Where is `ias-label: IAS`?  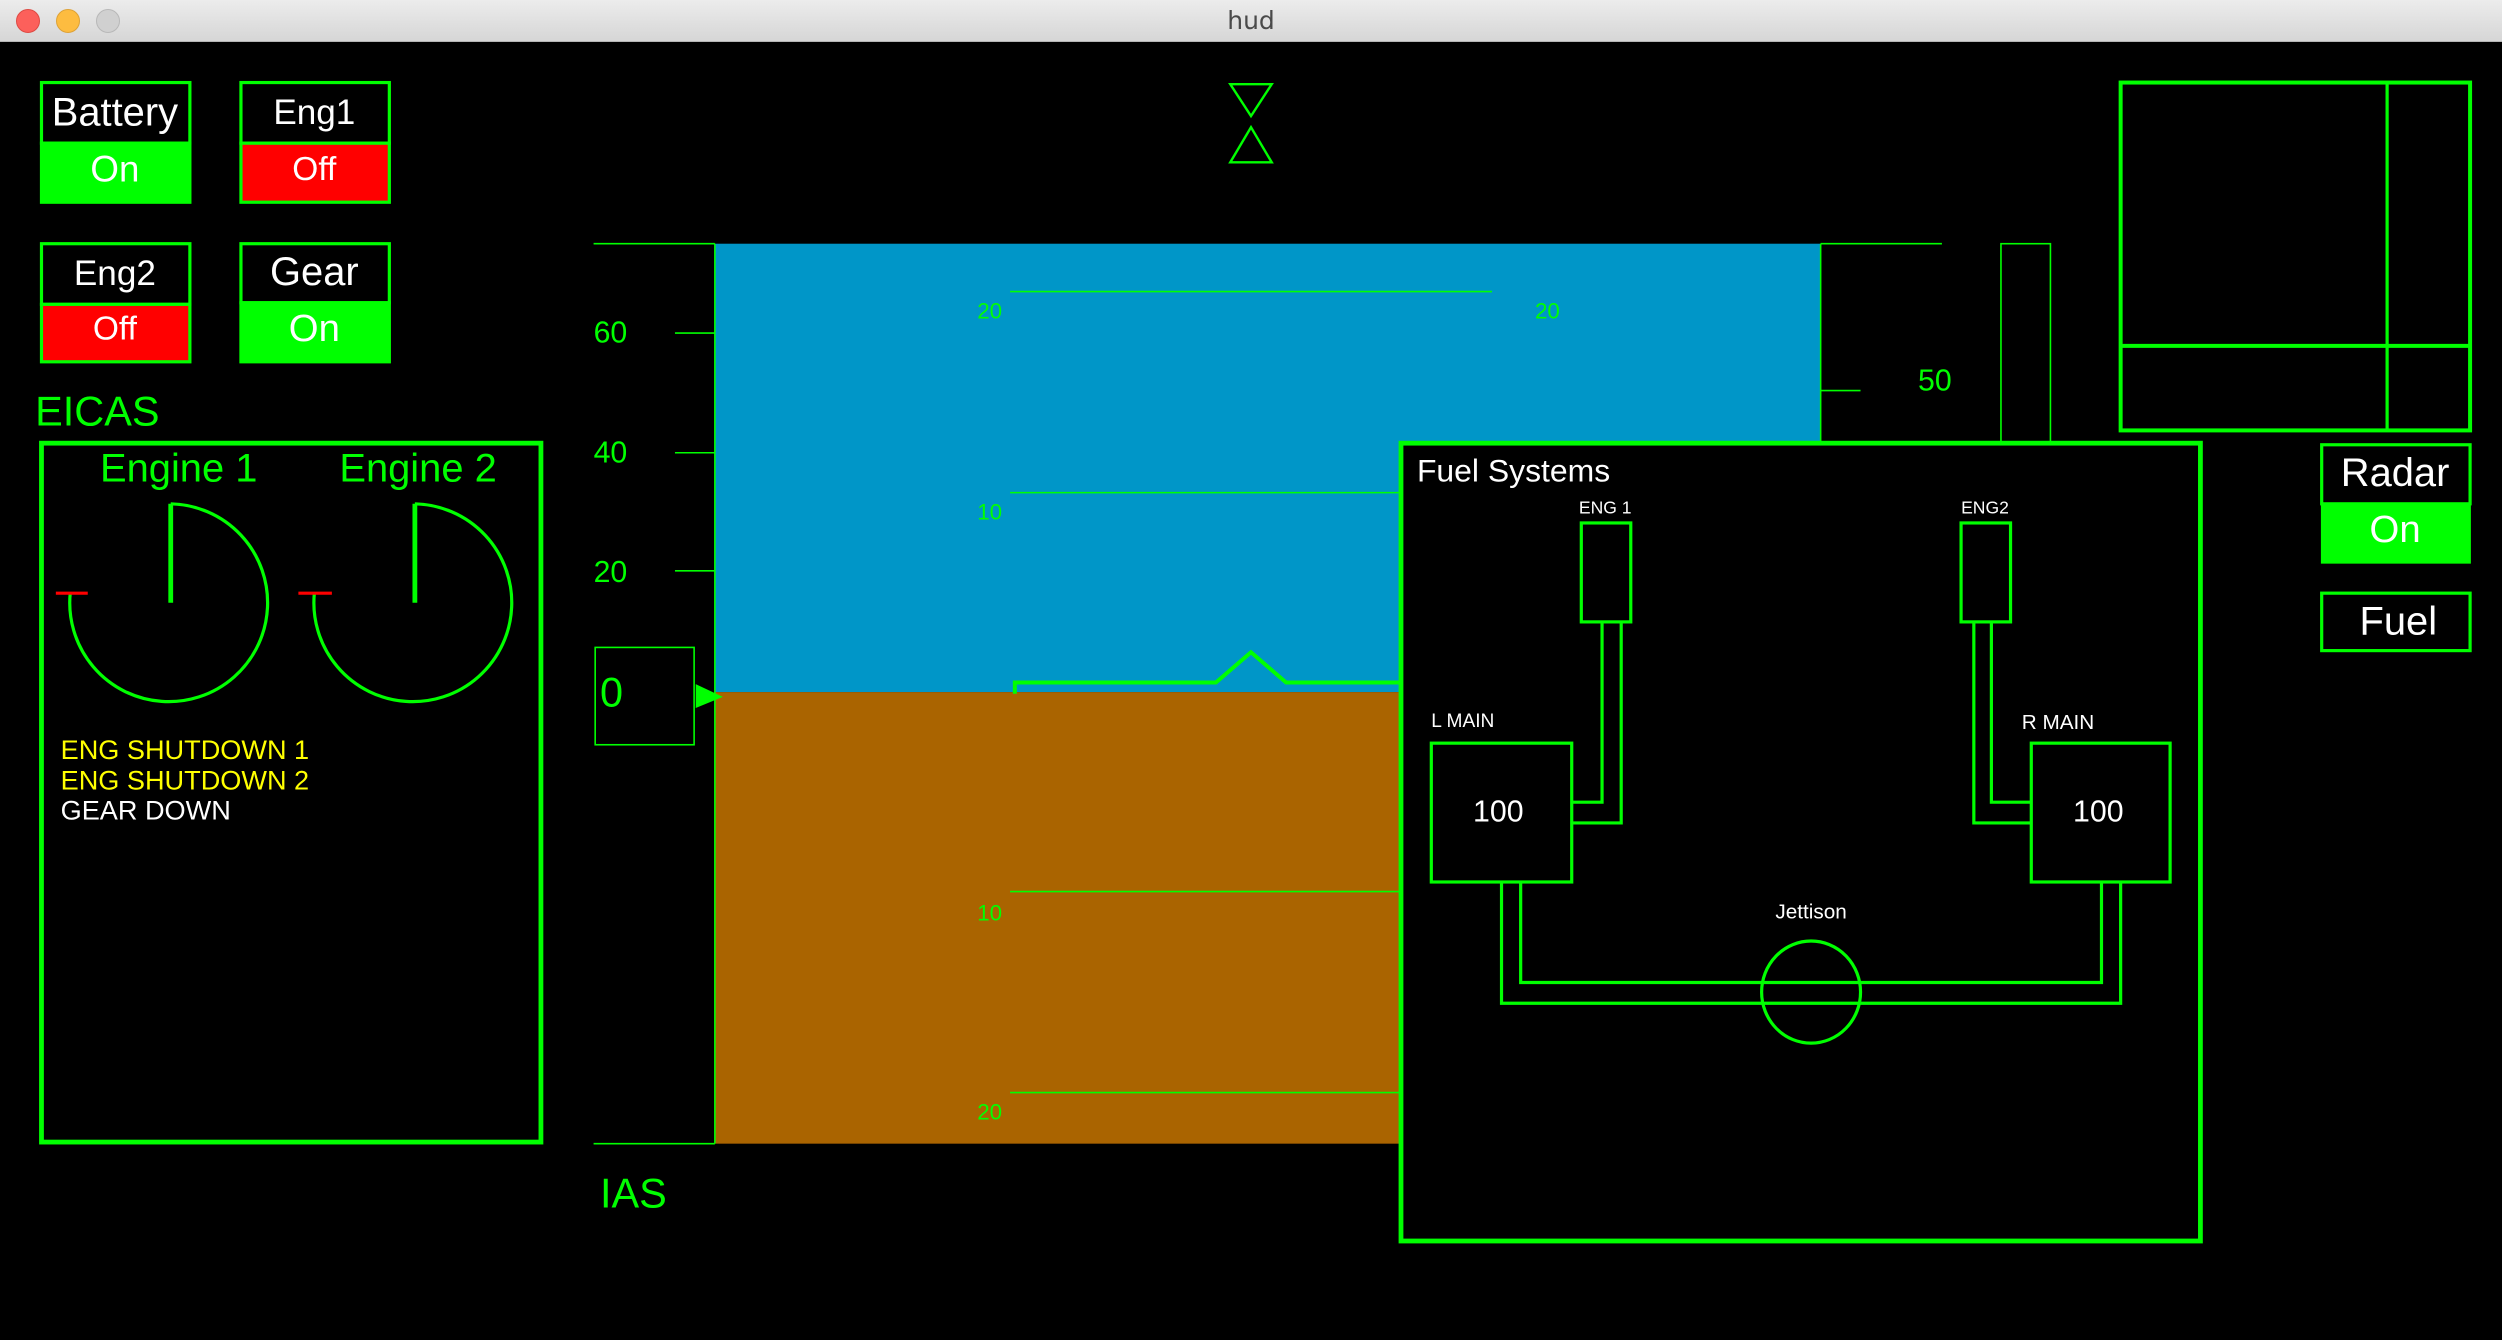 ias-label: IAS is located at coordinates (633, 1192).